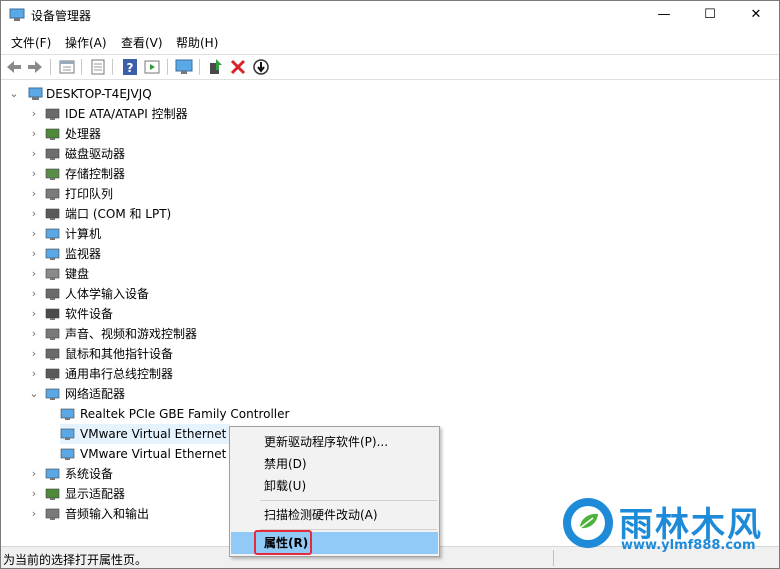 The image size is (780, 569). Describe the element at coordinates (142, 42) in the screenshot. I see `menu-view: 查看(V)` at that location.